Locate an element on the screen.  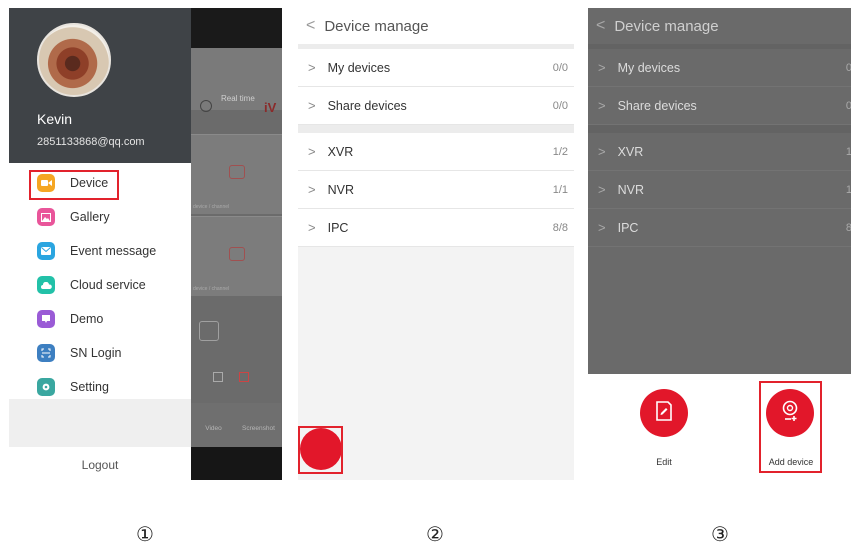
menu-item-sn-login: SN Login is located at coordinates (100, 353).